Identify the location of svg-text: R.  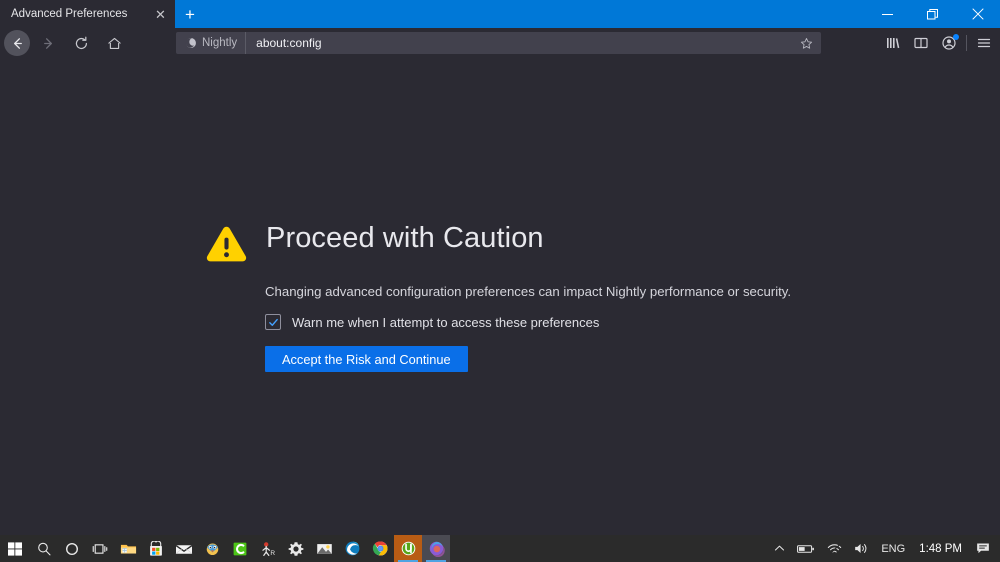
(272, 553).